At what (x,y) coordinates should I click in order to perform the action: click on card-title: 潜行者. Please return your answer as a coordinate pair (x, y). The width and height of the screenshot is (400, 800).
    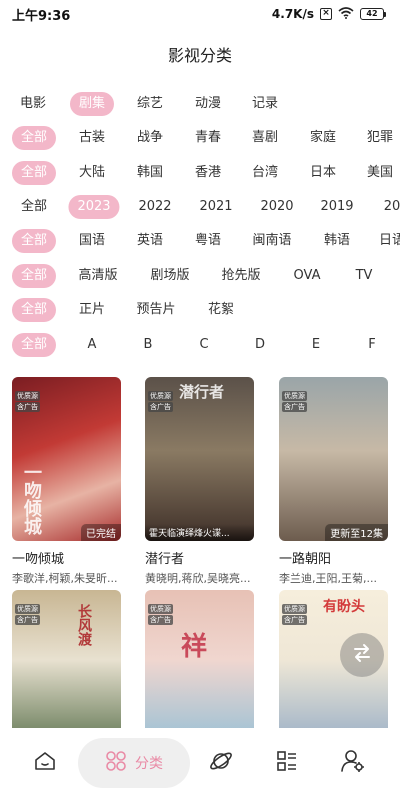
    Looking at the image, I should click on (199, 557).